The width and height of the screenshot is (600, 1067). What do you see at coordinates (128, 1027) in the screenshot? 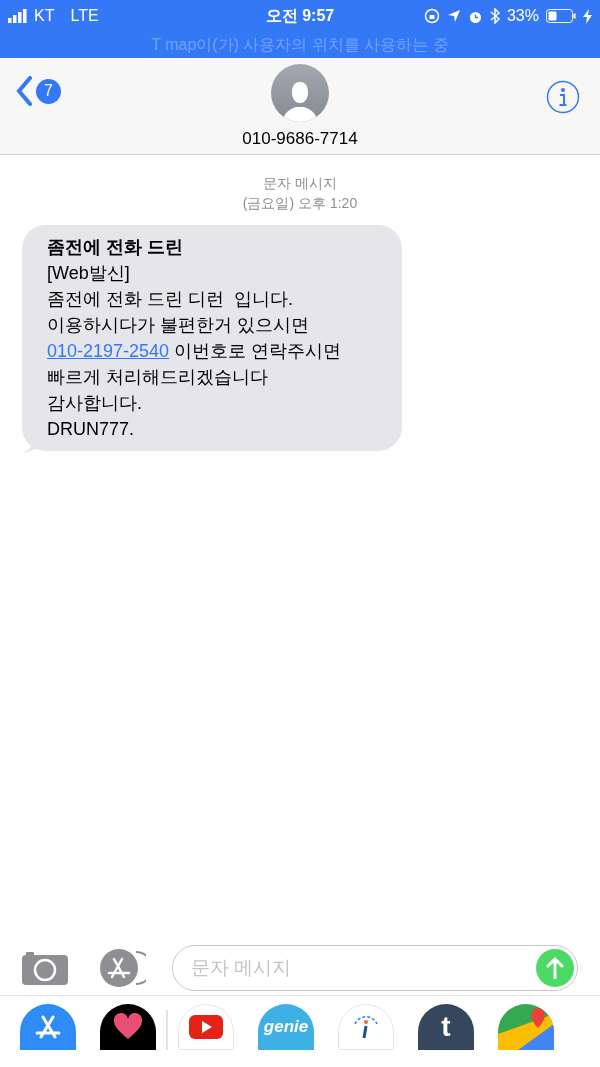
I see `heart-app-icon` at bounding box center [128, 1027].